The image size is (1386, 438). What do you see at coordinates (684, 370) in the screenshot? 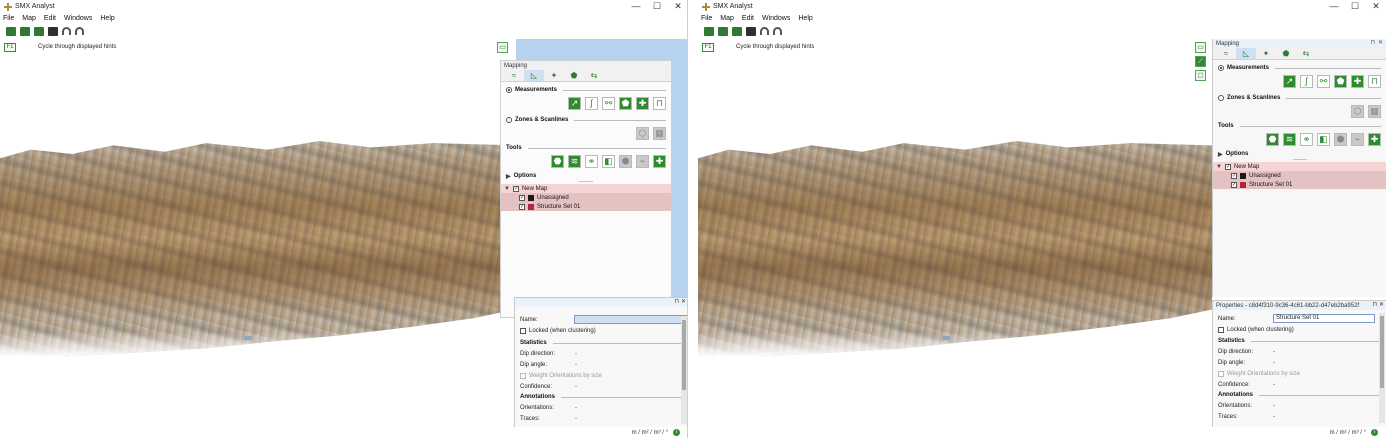
I see `properties-scrollbar-left` at bounding box center [684, 370].